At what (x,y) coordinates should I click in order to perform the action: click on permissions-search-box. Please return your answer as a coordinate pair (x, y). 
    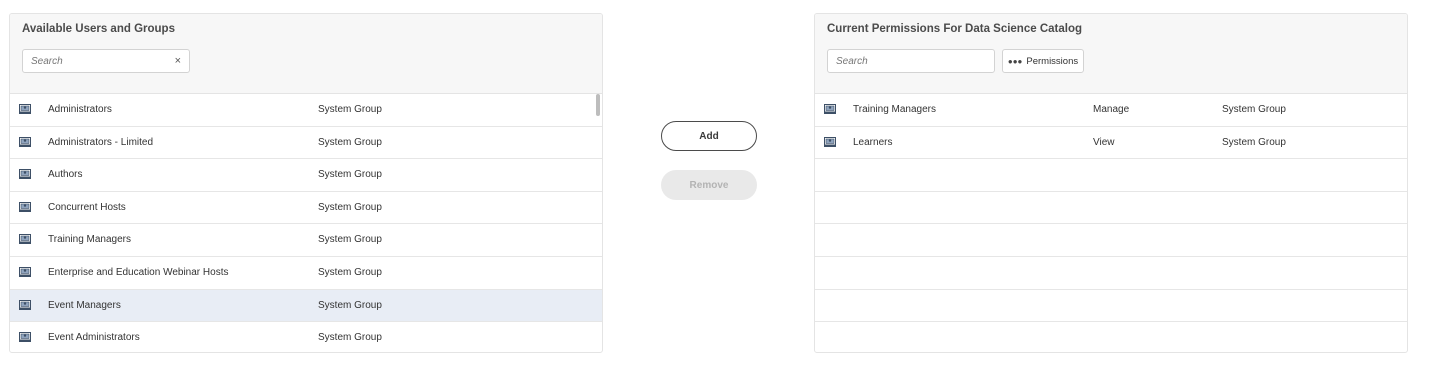
    Looking at the image, I should click on (911, 61).